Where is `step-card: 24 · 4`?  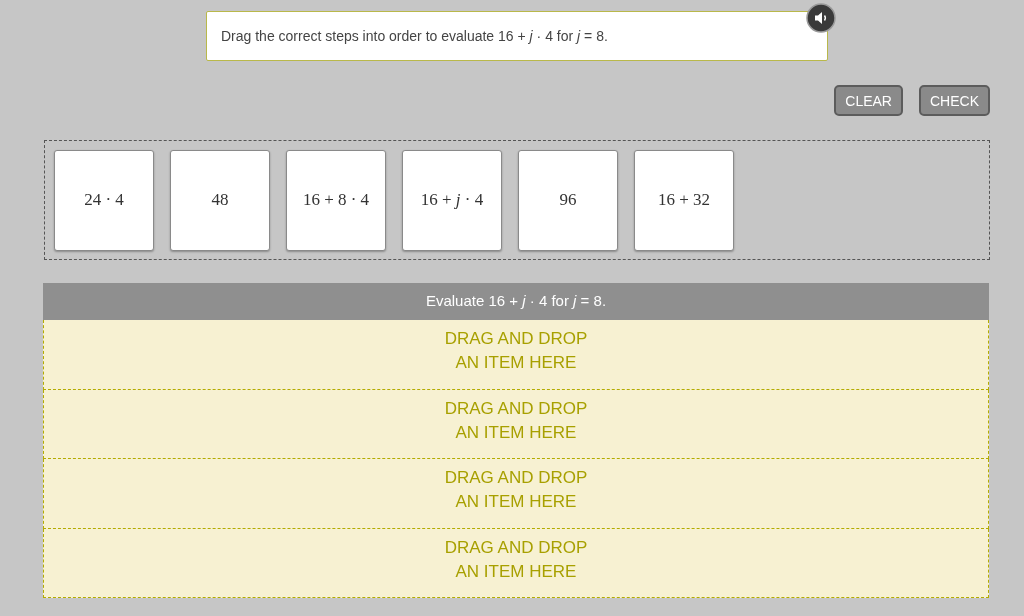 step-card: 24 · 4 is located at coordinates (104, 200).